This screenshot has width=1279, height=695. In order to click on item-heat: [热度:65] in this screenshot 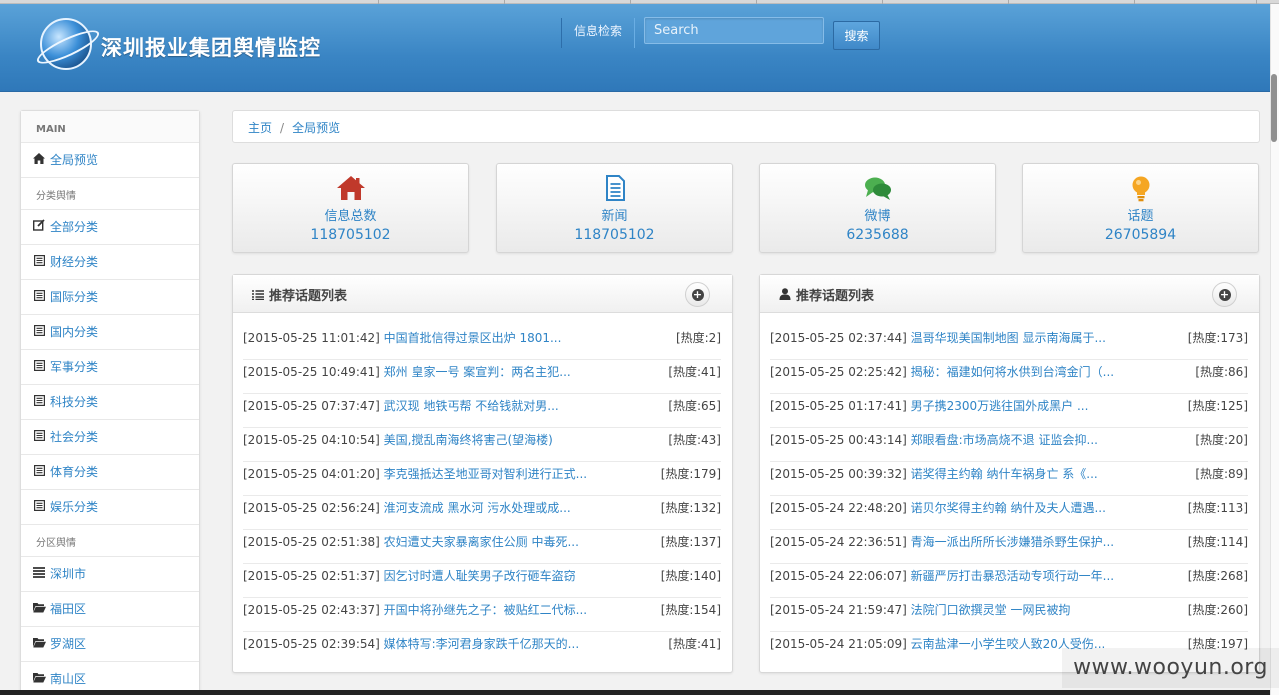, I will do `click(694, 406)`.